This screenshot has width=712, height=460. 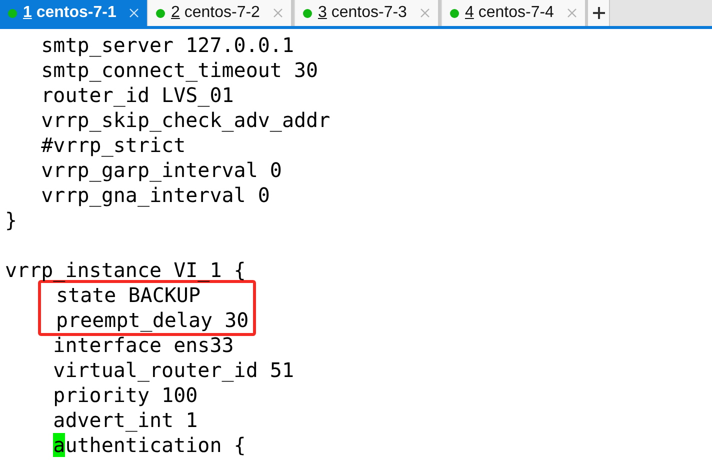 What do you see at coordinates (173, 370) in the screenshot?
I see `code-line: virtual_router_id 51` at bounding box center [173, 370].